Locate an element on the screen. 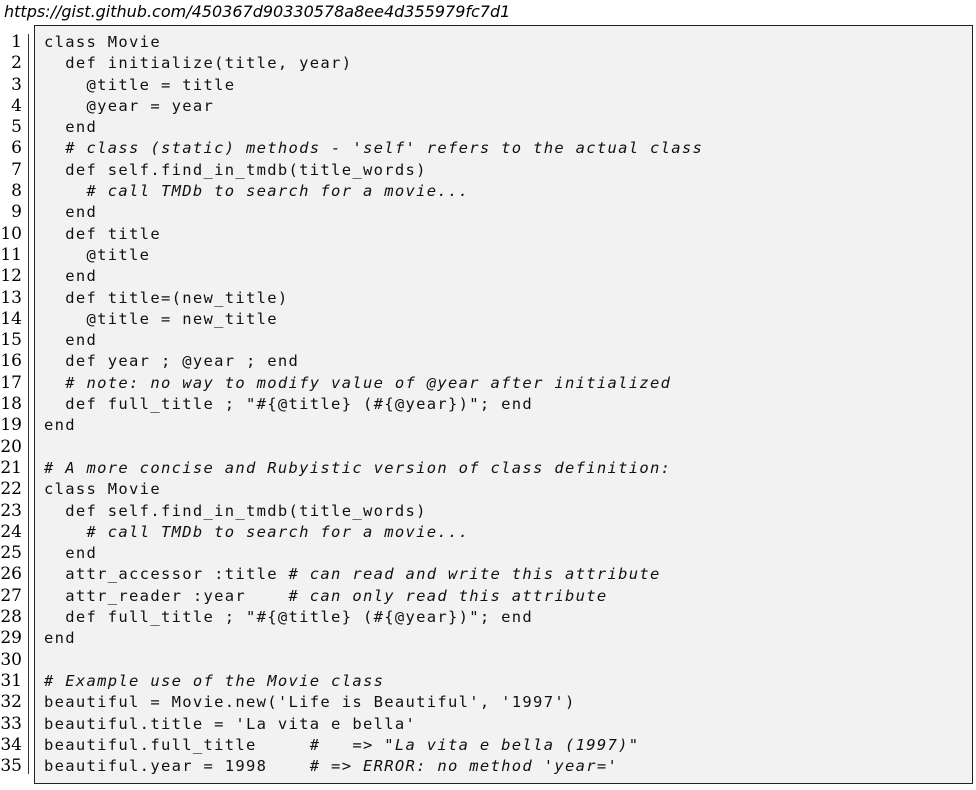 The height and width of the screenshot is (790, 976). code-text: @title is located at coordinates (97, 255).